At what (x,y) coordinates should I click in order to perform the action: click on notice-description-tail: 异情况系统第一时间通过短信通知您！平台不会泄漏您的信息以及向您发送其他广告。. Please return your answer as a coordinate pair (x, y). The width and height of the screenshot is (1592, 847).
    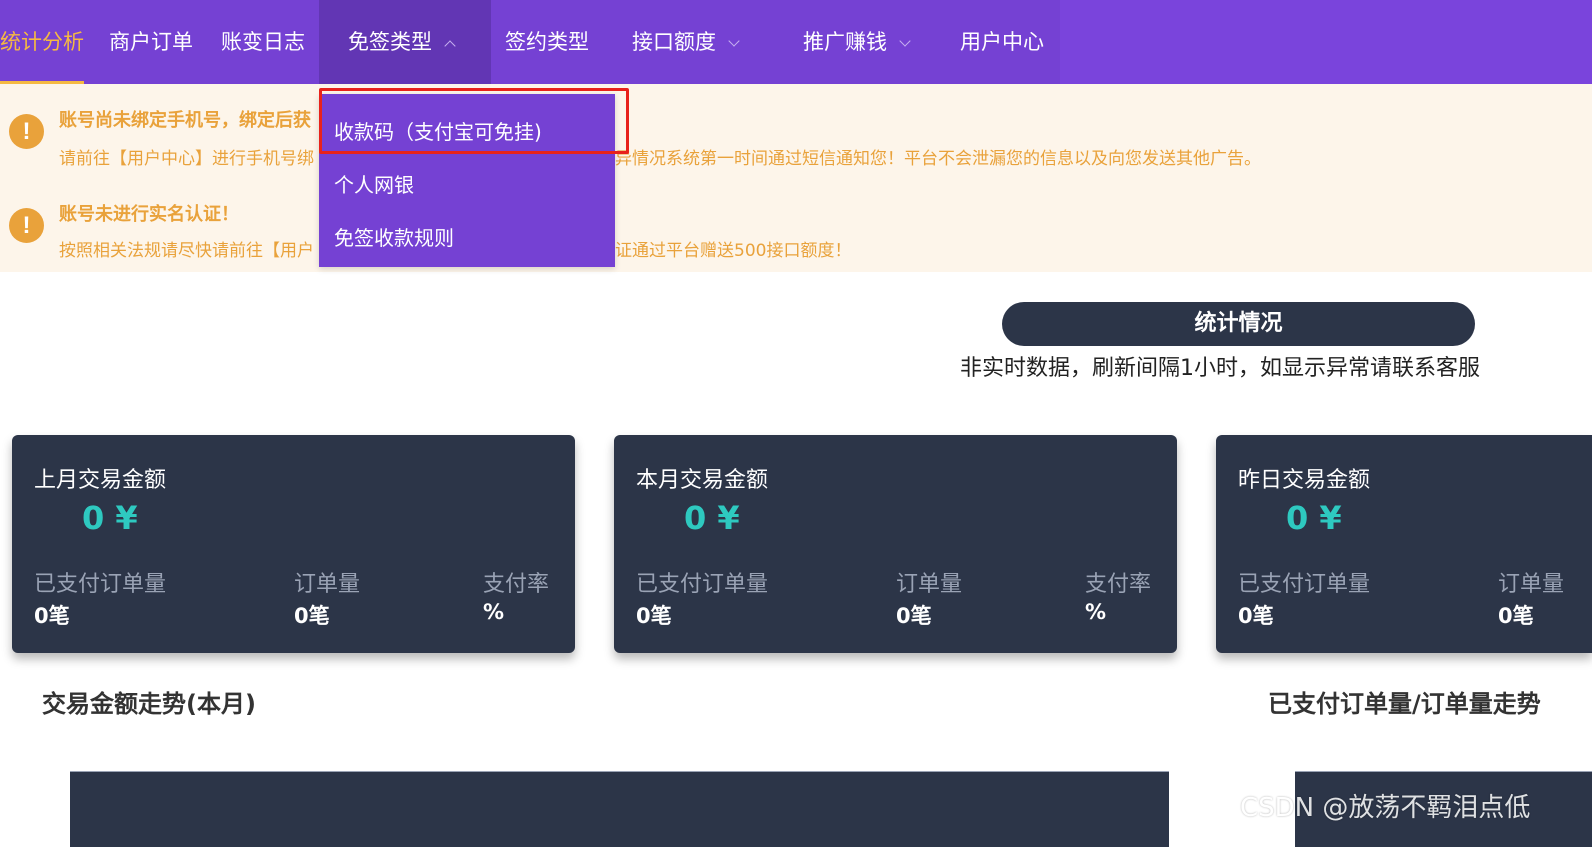
    Looking at the image, I should click on (938, 159).